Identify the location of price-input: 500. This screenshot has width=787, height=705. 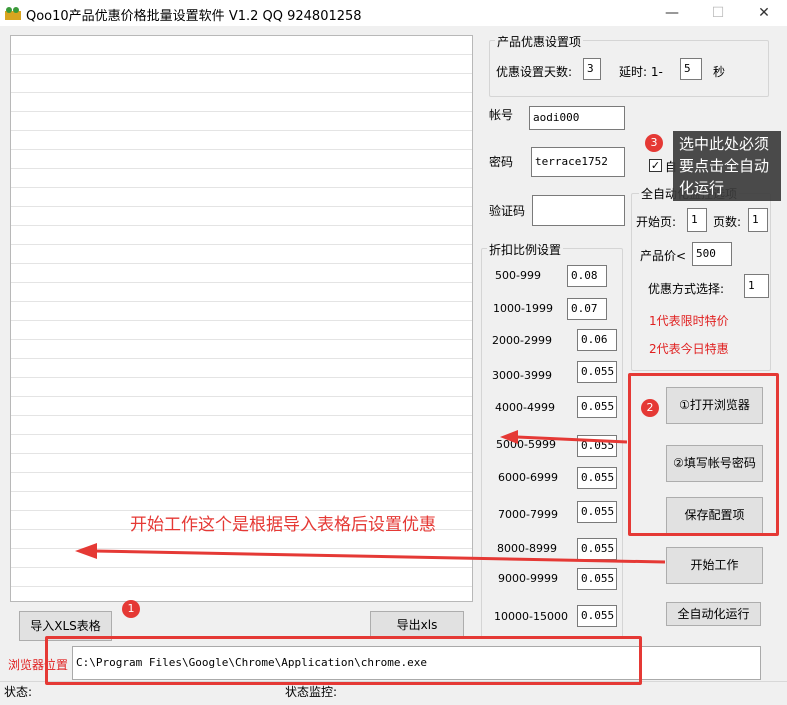
(712, 254).